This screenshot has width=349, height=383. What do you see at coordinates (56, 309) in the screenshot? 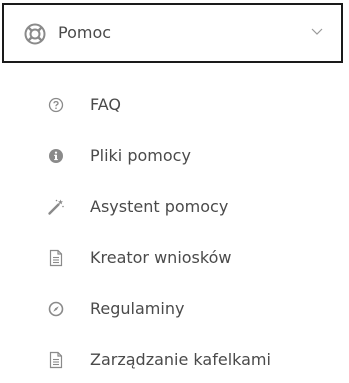
I see `compass-icon` at bounding box center [56, 309].